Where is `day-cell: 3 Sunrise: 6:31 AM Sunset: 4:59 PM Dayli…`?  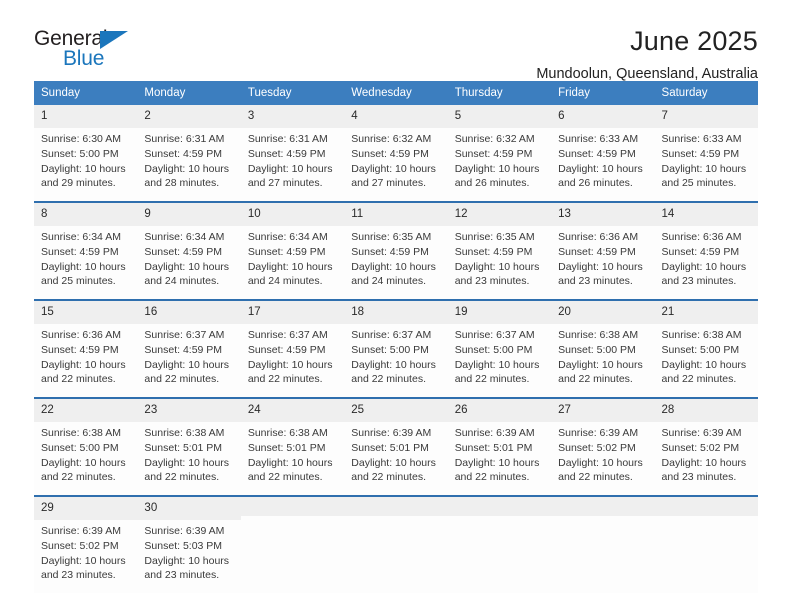
day-cell: 3 Sunrise: 6:31 AM Sunset: 4:59 PM Dayli… is located at coordinates (292, 154).